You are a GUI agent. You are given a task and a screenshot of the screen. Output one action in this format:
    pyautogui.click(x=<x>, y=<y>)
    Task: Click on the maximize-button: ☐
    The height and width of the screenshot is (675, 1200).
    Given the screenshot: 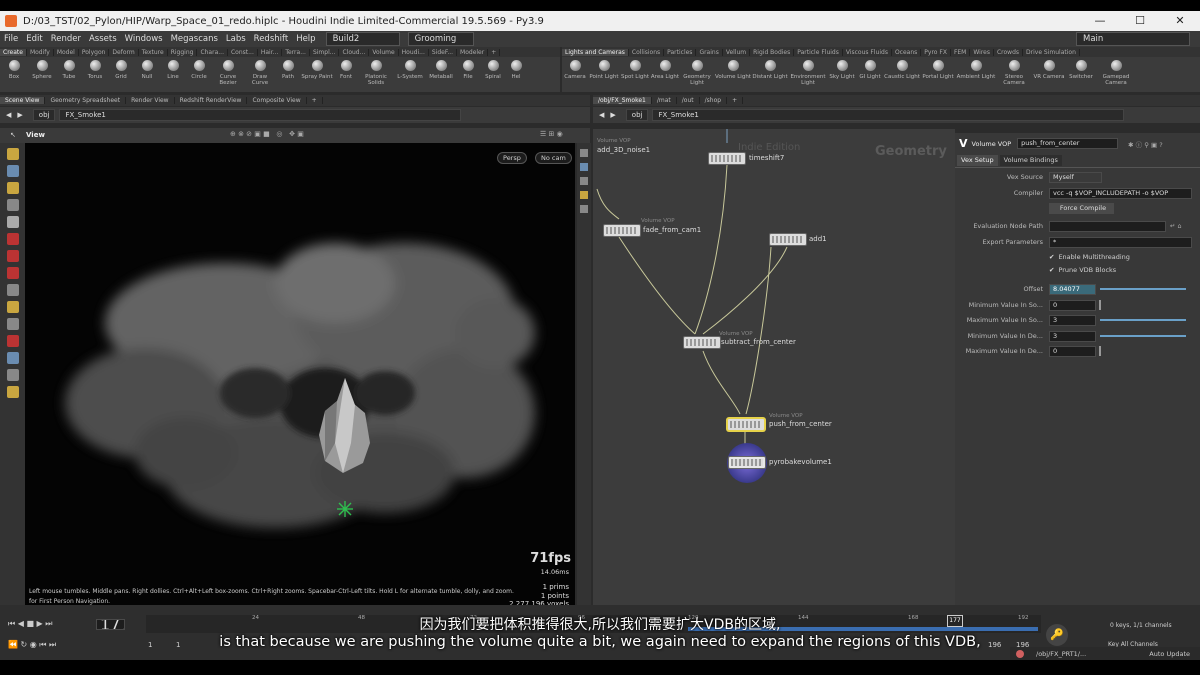 What is the action you would take?
    pyautogui.click(x=1140, y=21)
    